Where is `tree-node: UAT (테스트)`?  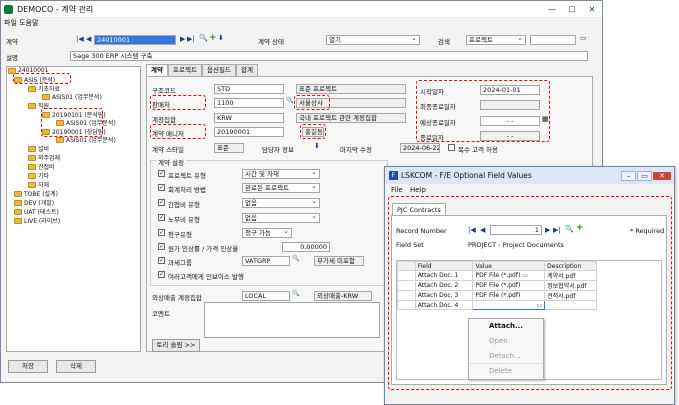
tree-node: UAT (테스트) is located at coordinates (36, 211).